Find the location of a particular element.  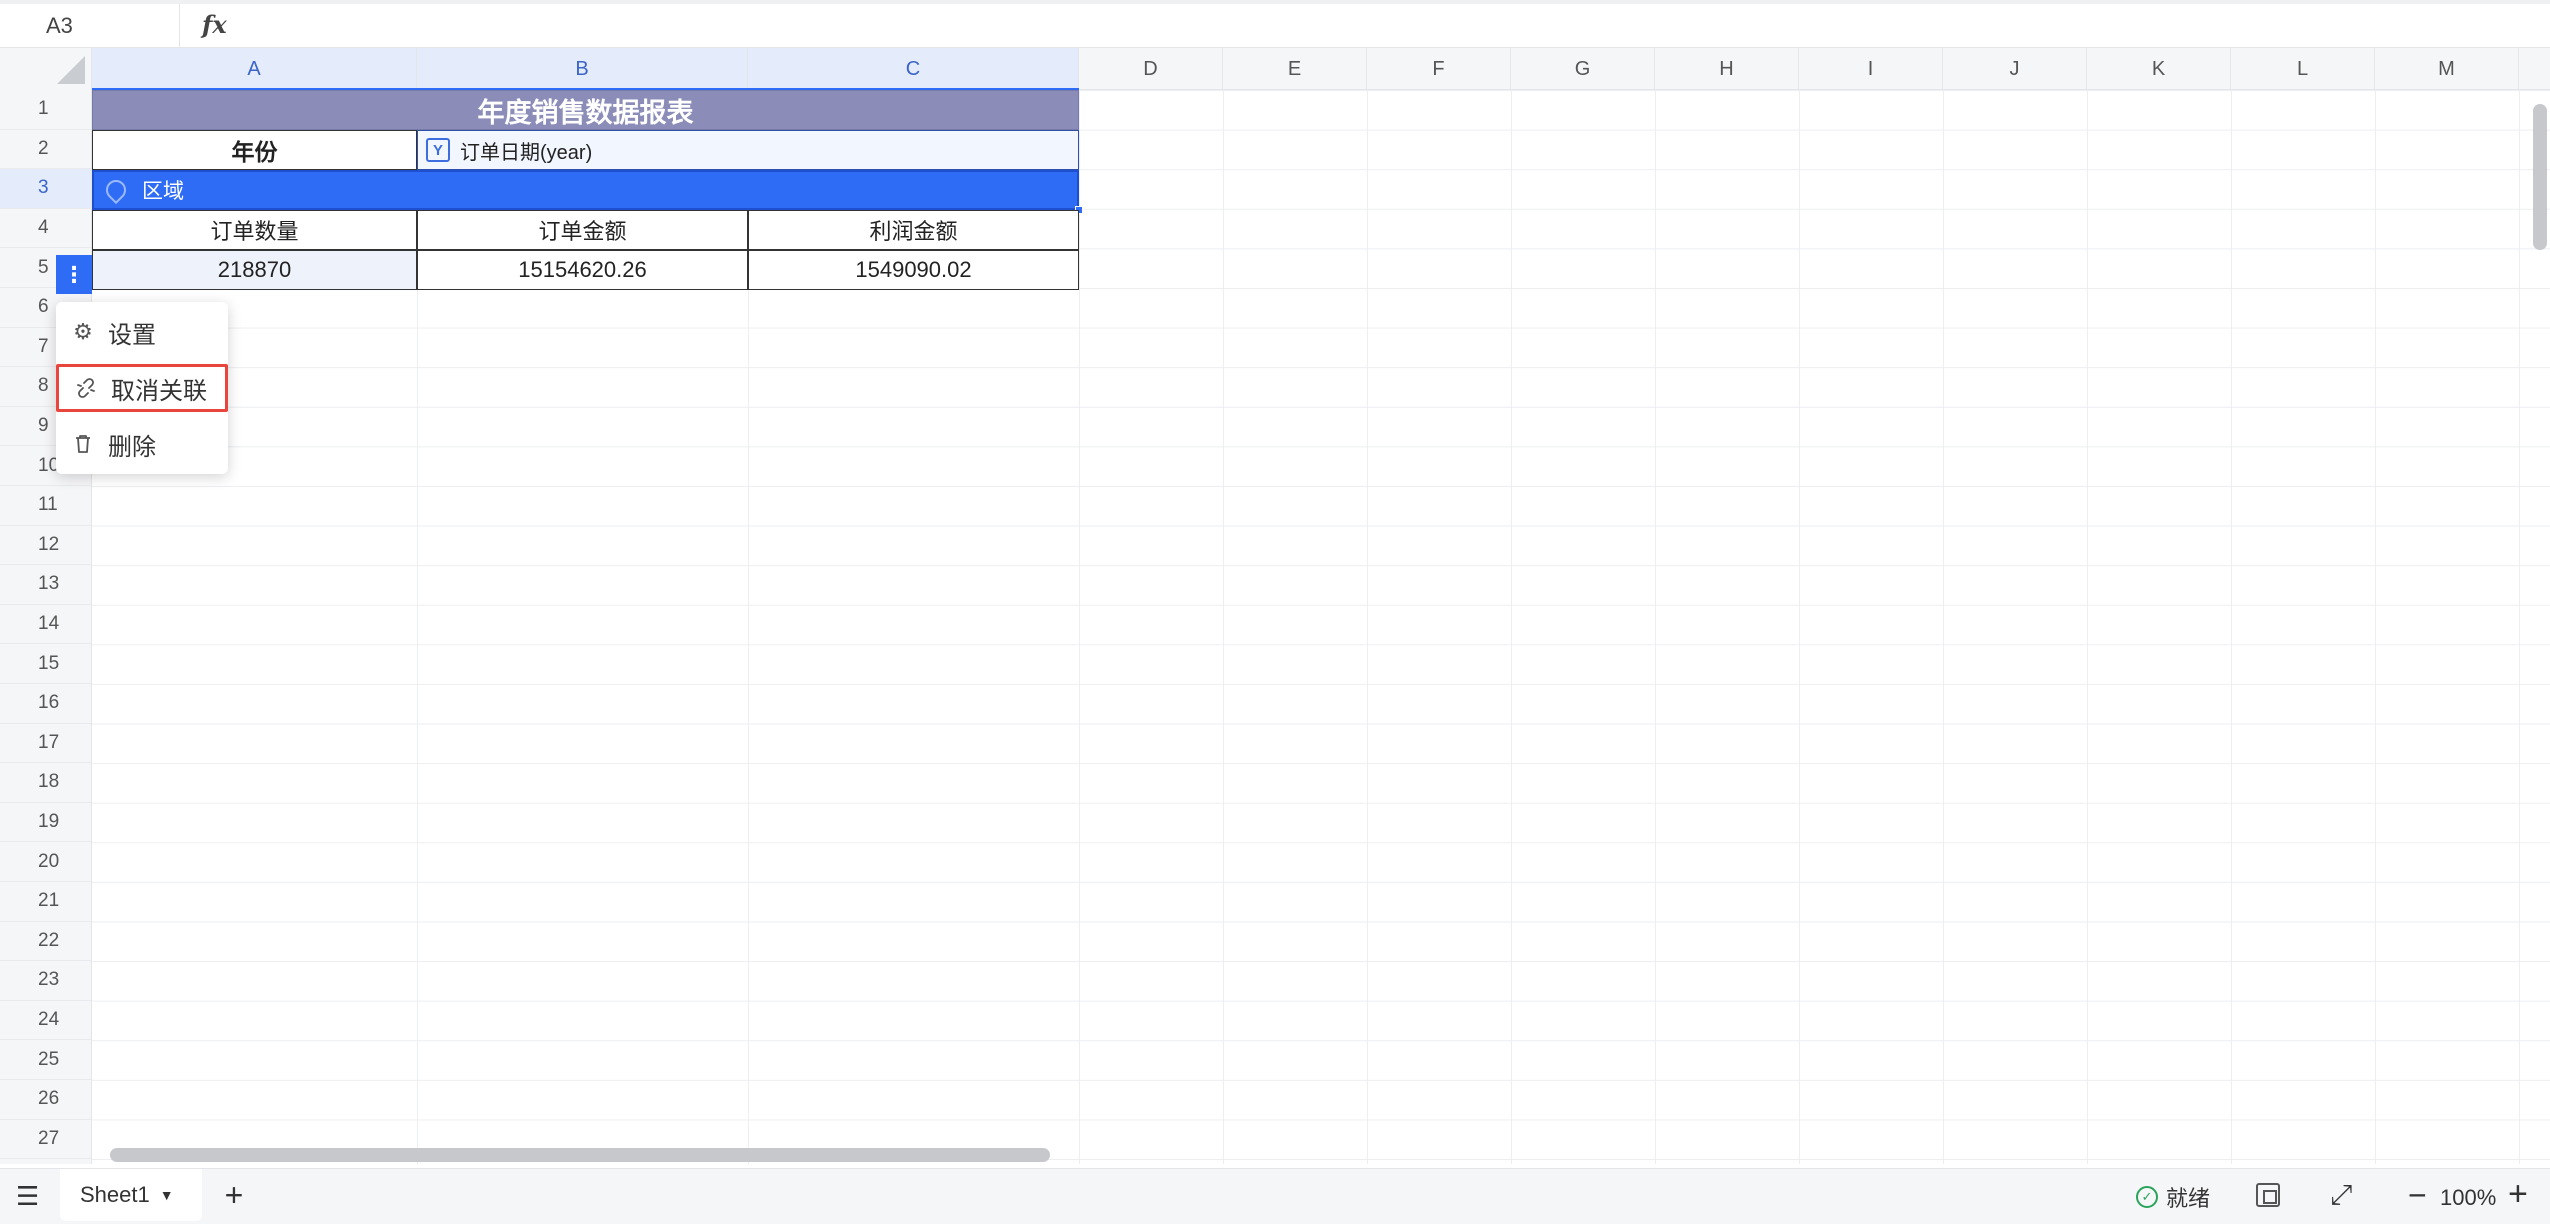

status-label: 就绪 is located at coordinates (2188, 1198).